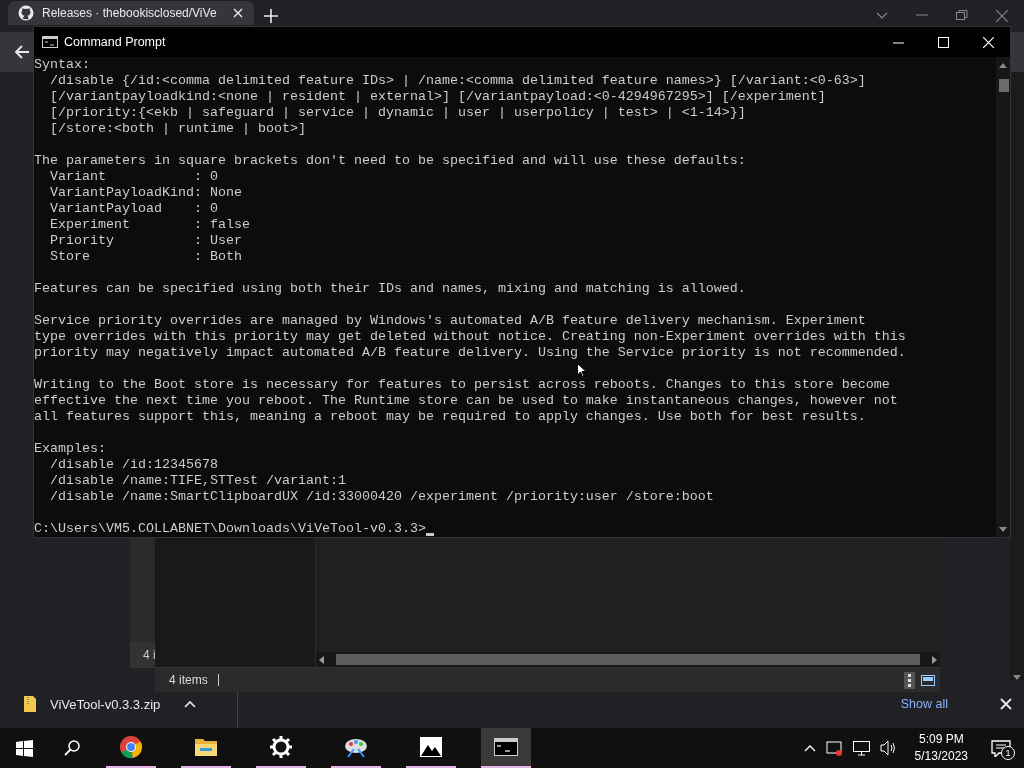 Image resolution: width=1024 pixels, height=768 pixels. Describe the element at coordinates (861, 748) in the screenshot. I see `network-icon` at that location.